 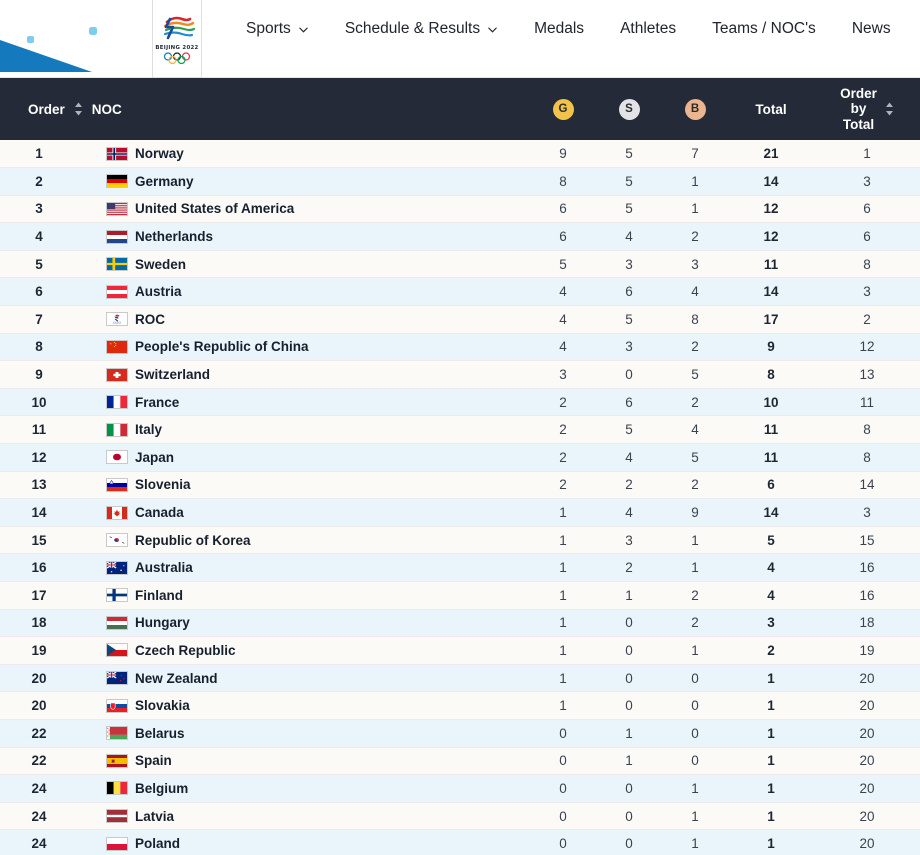 I want to click on table-row: 2 Germany 8 5 1 14 3, so click(x=460, y=181).